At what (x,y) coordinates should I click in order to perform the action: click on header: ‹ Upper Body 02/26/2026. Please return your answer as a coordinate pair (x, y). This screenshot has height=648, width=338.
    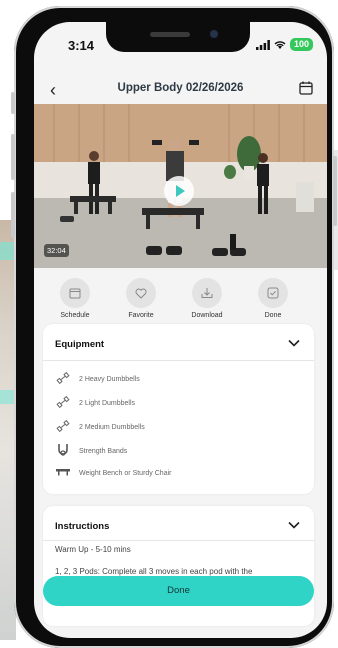
    Looking at the image, I should click on (180, 90).